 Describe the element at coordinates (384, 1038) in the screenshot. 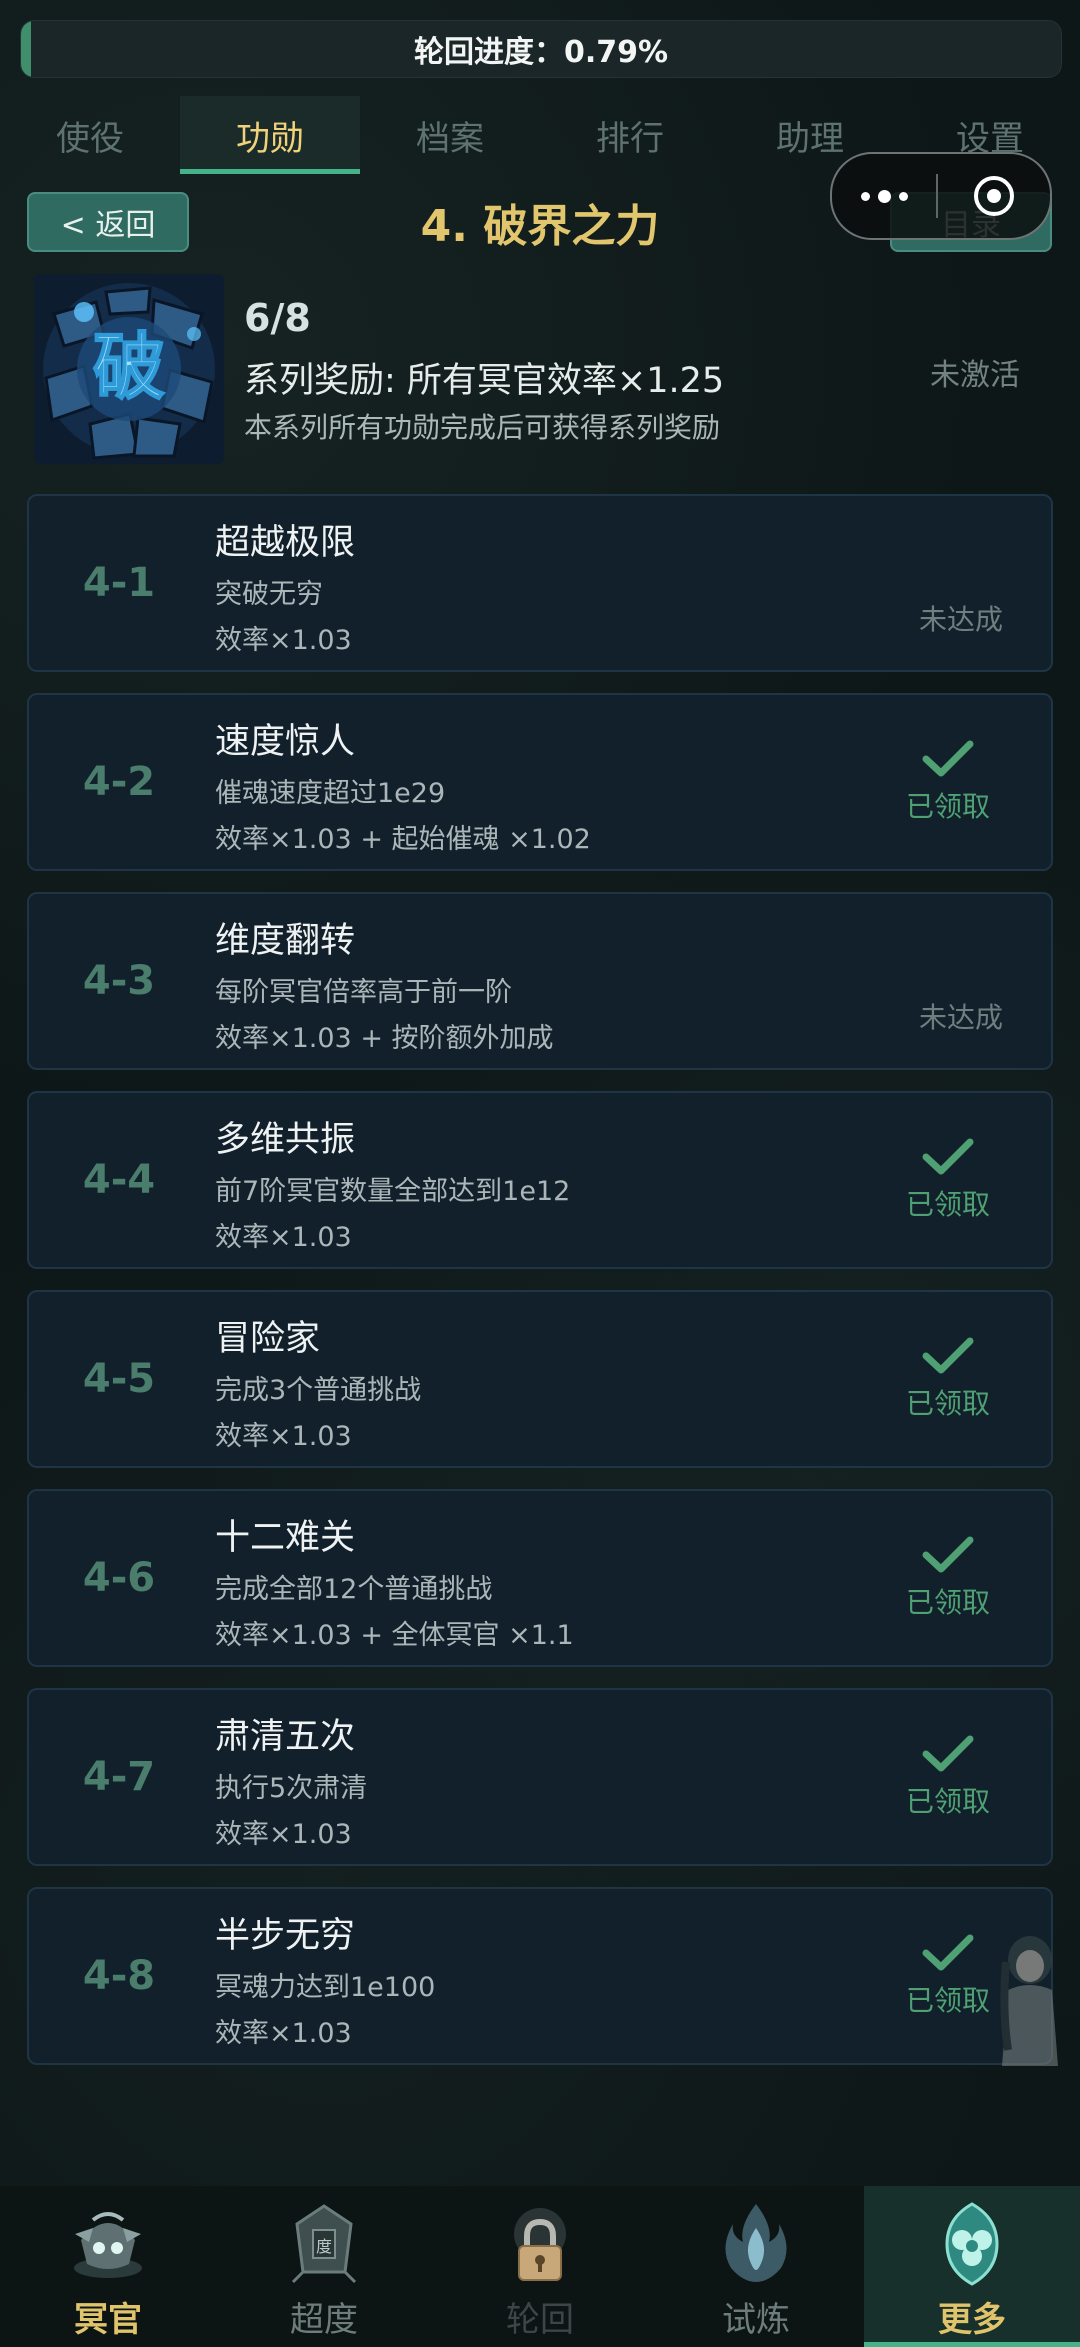

I see `achievement-reward: 效率×1.03 + 按阶额外加成` at that location.